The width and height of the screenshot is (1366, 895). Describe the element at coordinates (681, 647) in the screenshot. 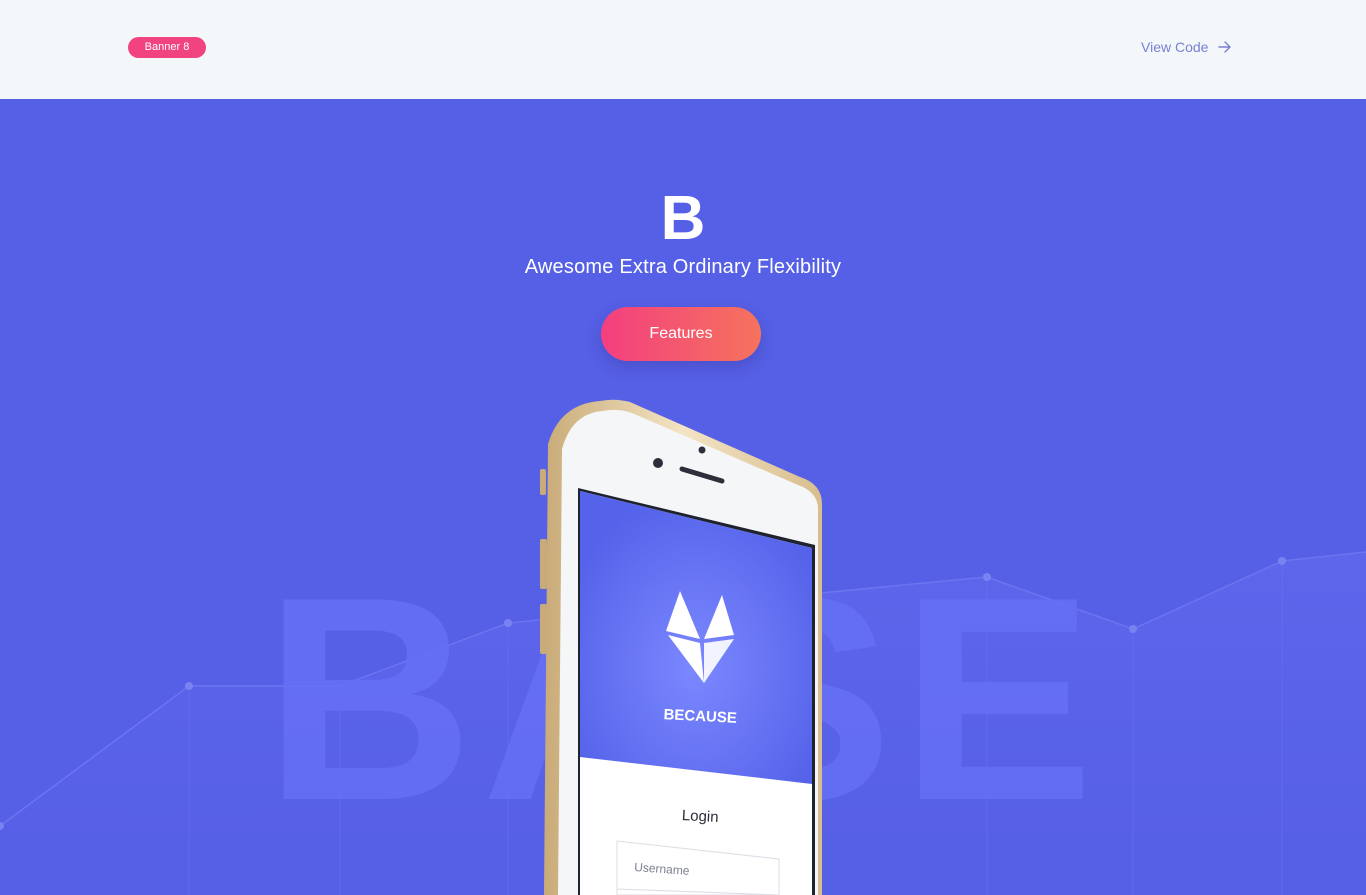

I see `phone-mockup: BECAUSE Login Username` at that location.